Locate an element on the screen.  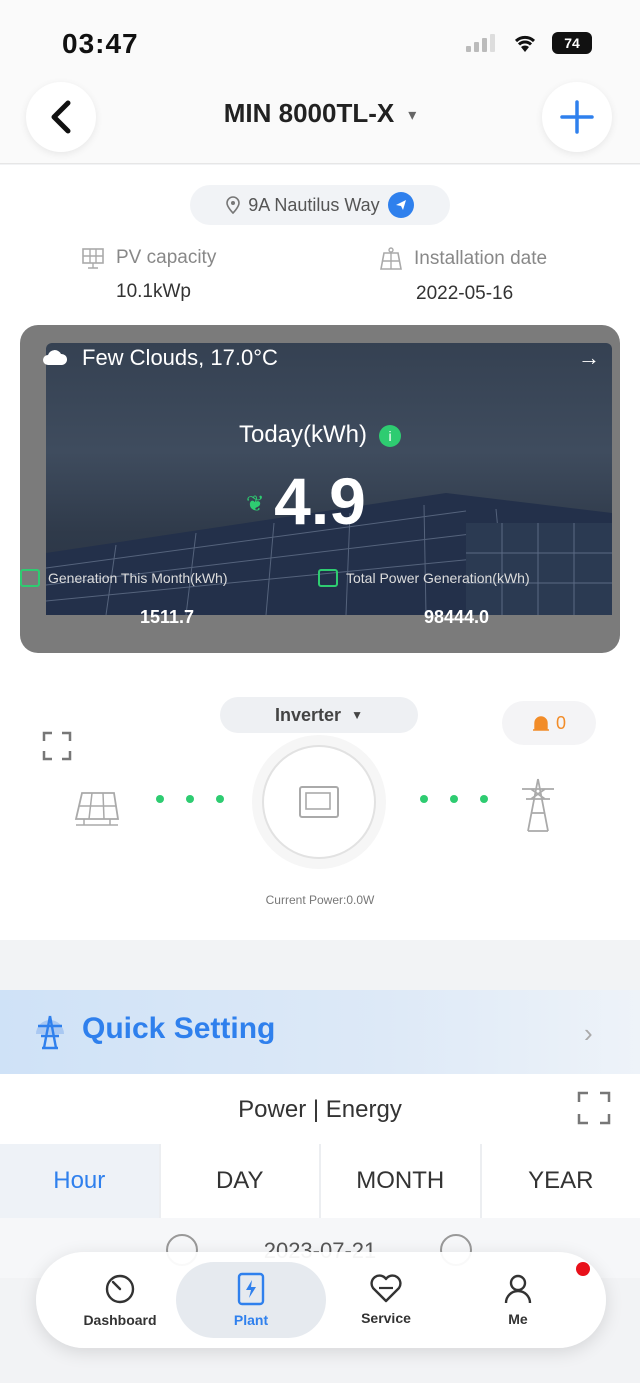
tab-day: DAY is located at coordinates (239, 1181).